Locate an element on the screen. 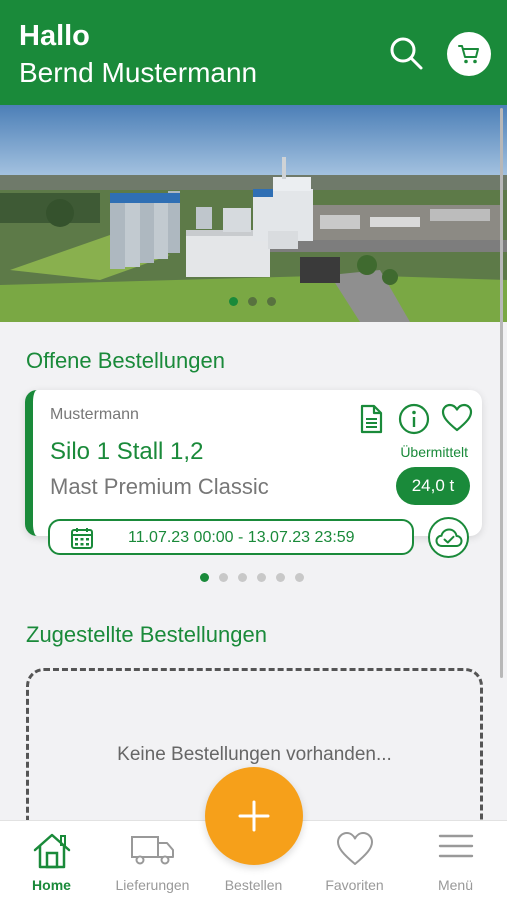 This screenshot has width=507, height=900. greeting-text: Hallo is located at coordinates (54, 36).